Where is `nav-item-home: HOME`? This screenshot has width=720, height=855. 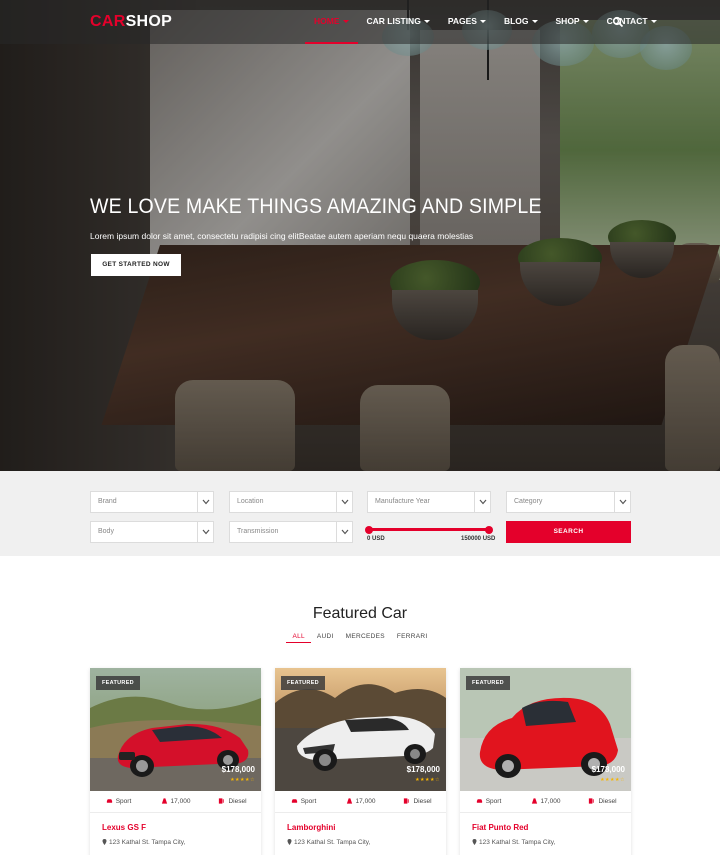
nav-item-home: HOME is located at coordinates (331, 22).